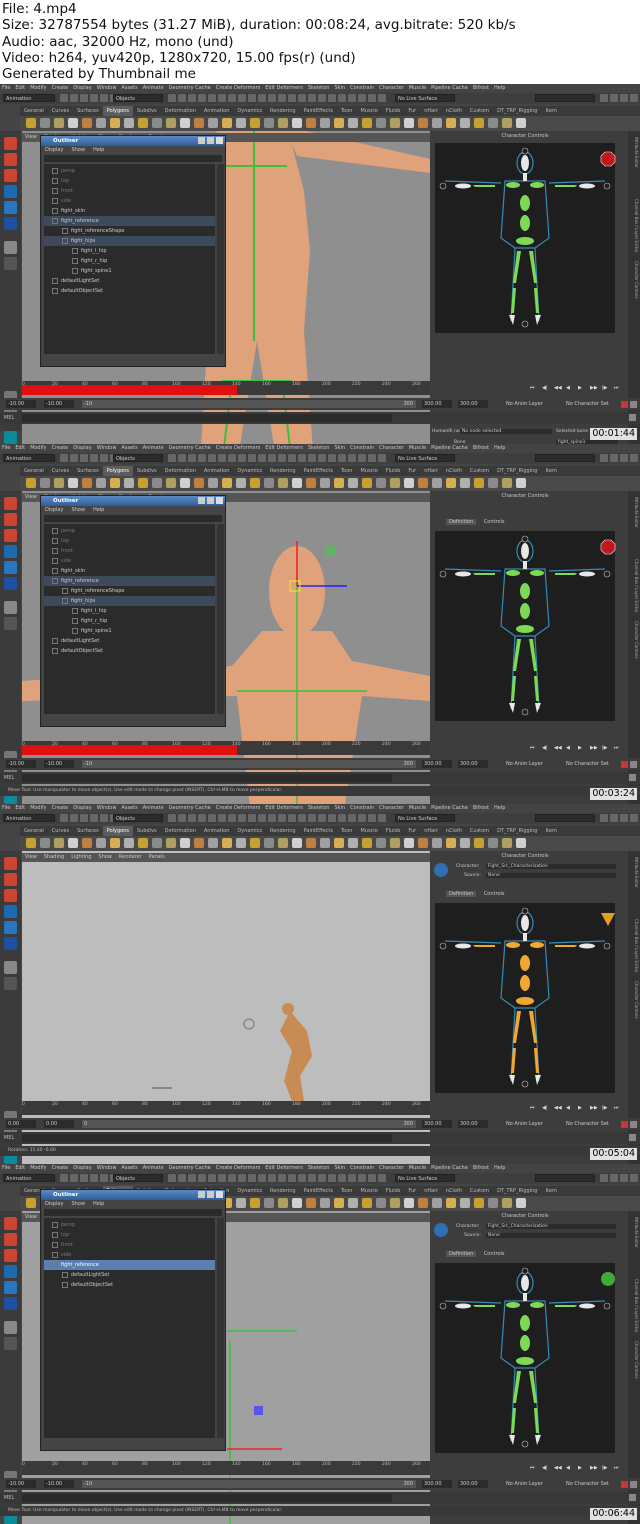  What do you see at coordinates (319, 1168) in the screenshot?
I see `menu-item: Skeleton` at bounding box center [319, 1168].